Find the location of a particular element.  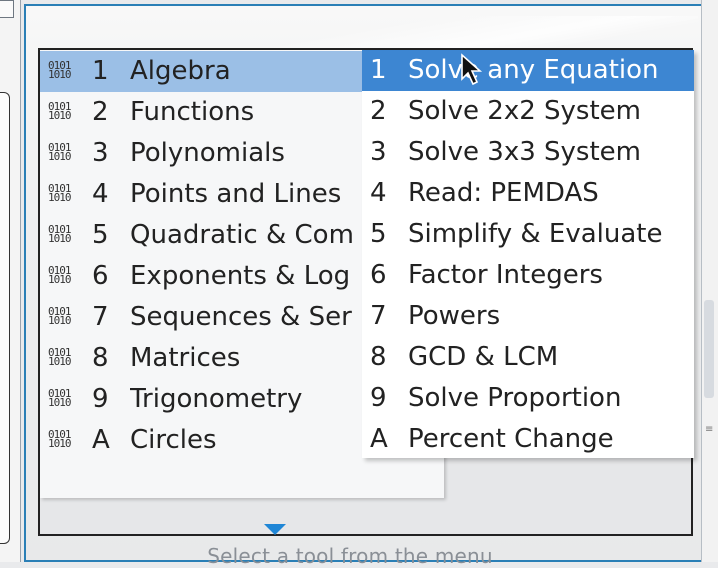

category-label: Circles is located at coordinates (173, 440).